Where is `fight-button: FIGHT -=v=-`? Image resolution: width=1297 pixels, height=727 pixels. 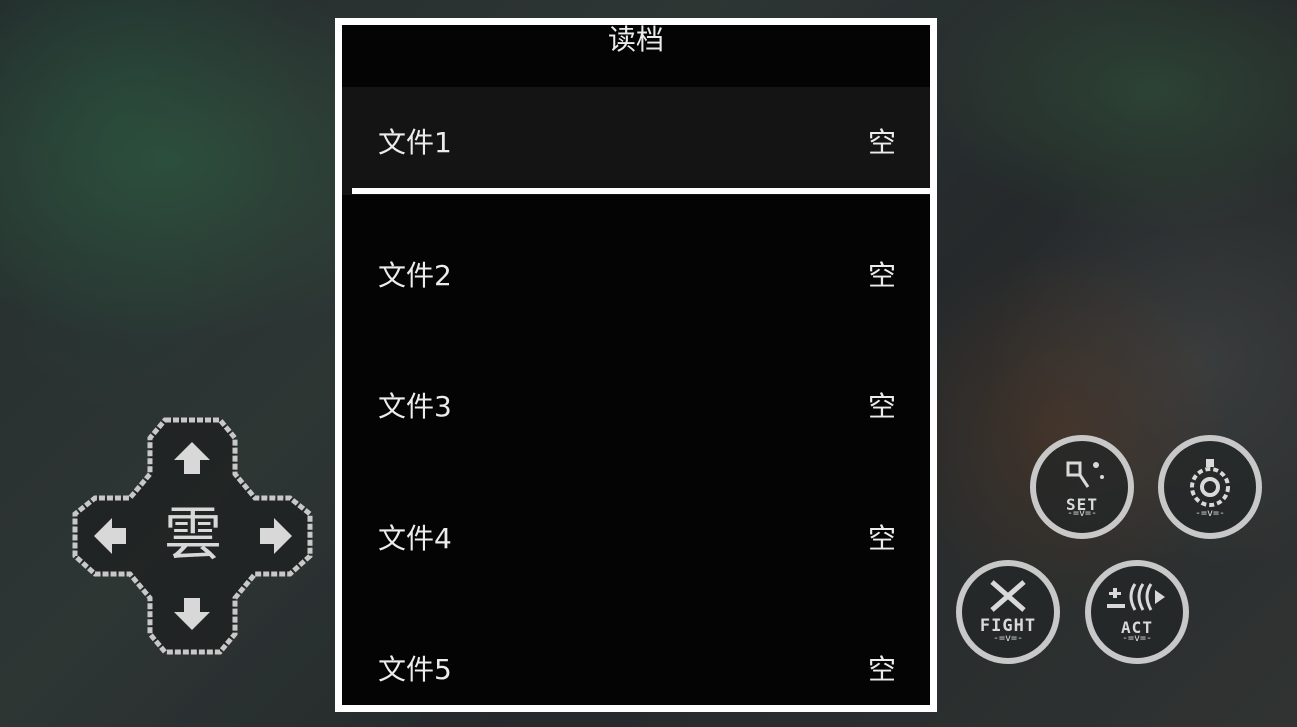 fight-button: FIGHT -=v=- is located at coordinates (1008, 612).